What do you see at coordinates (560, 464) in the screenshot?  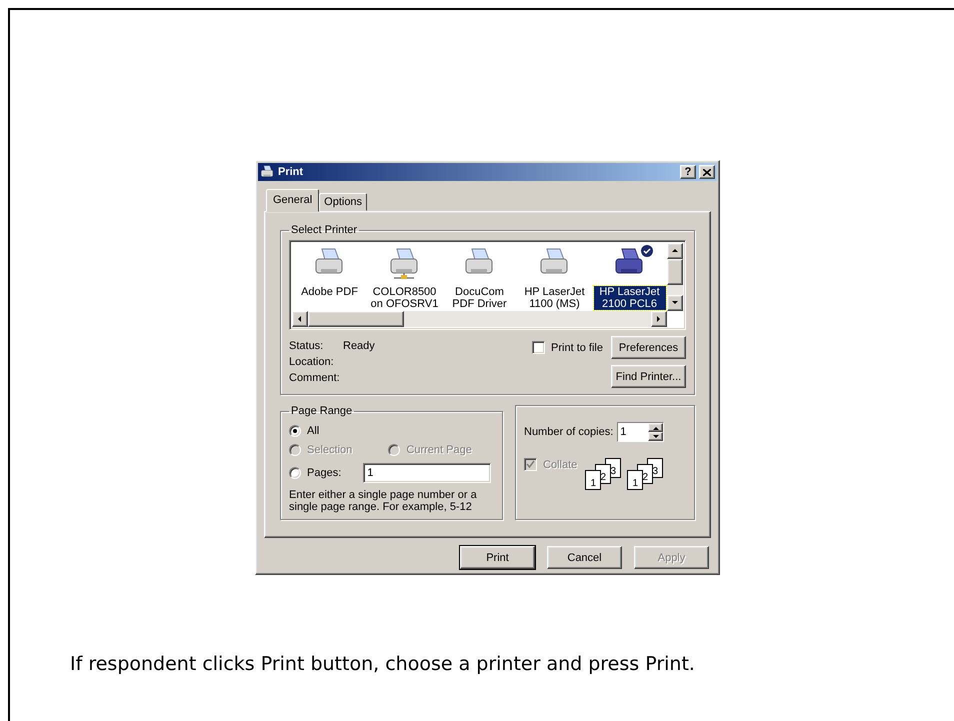 I see `checkbox-label: Collate` at bounding box center [560, 464].